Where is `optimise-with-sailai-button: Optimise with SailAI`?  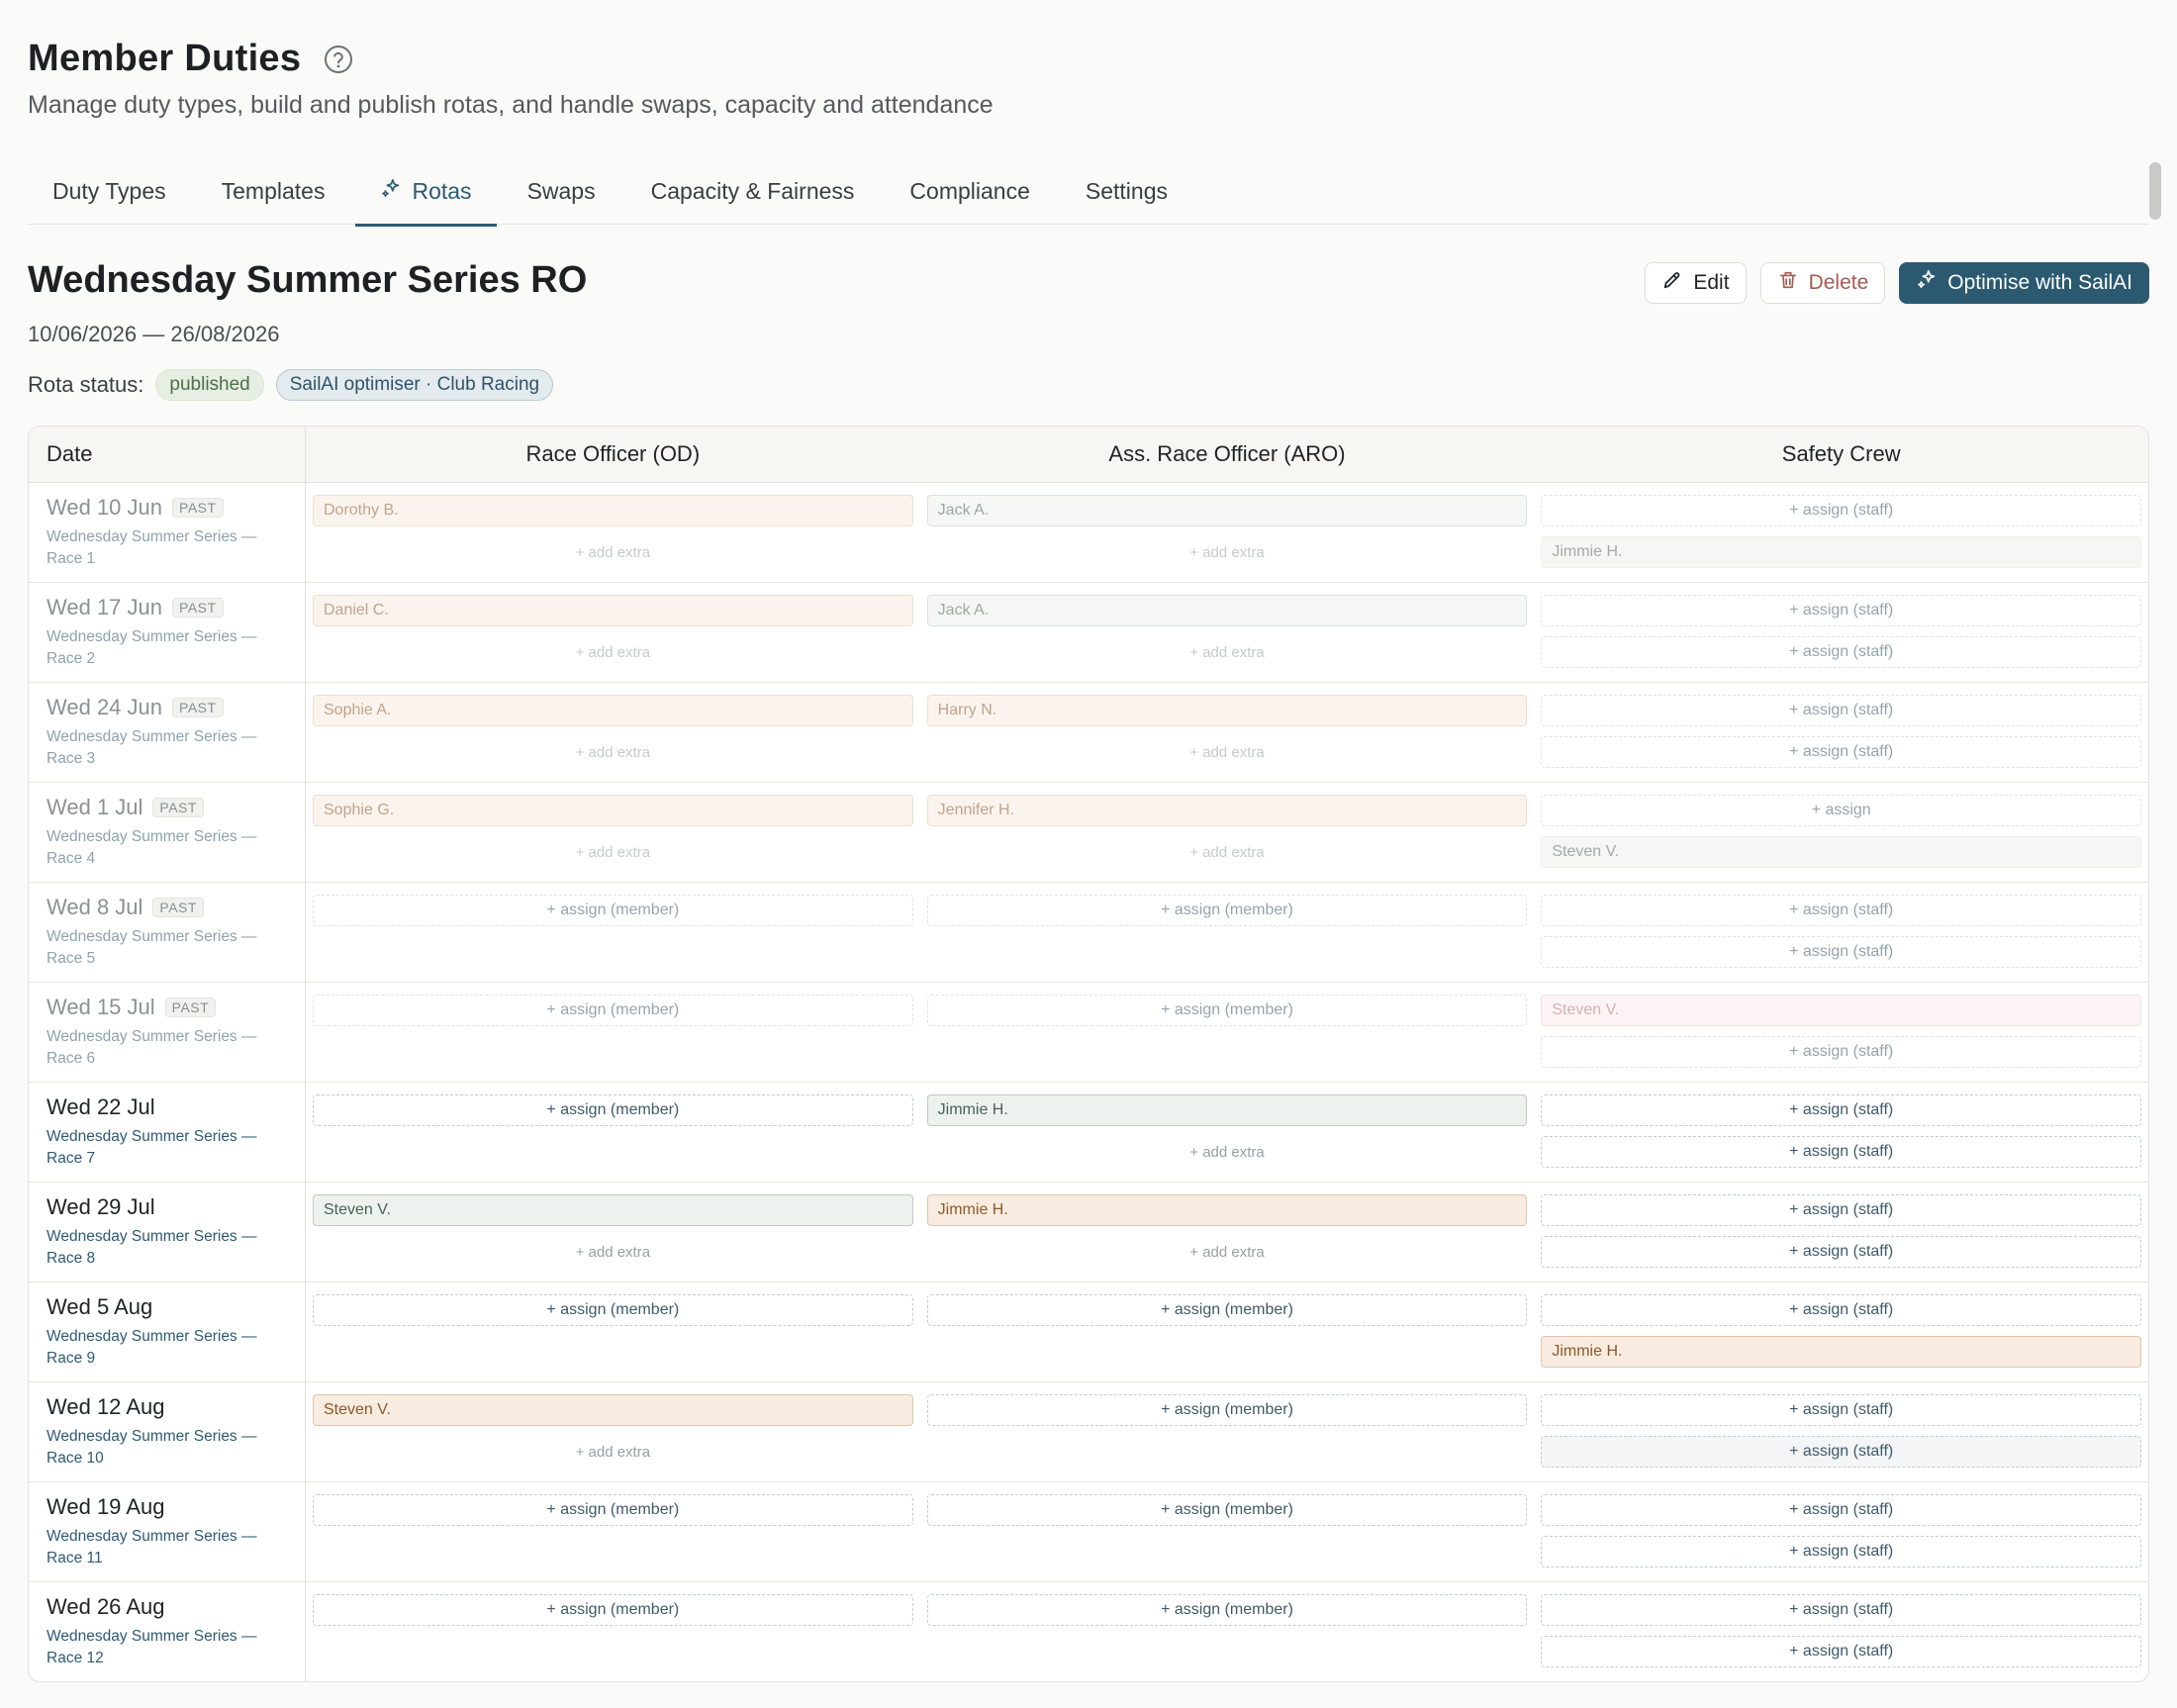 optimise-with-sailai-button: Optimise with SailAI is located at coordinates (2024, 283).